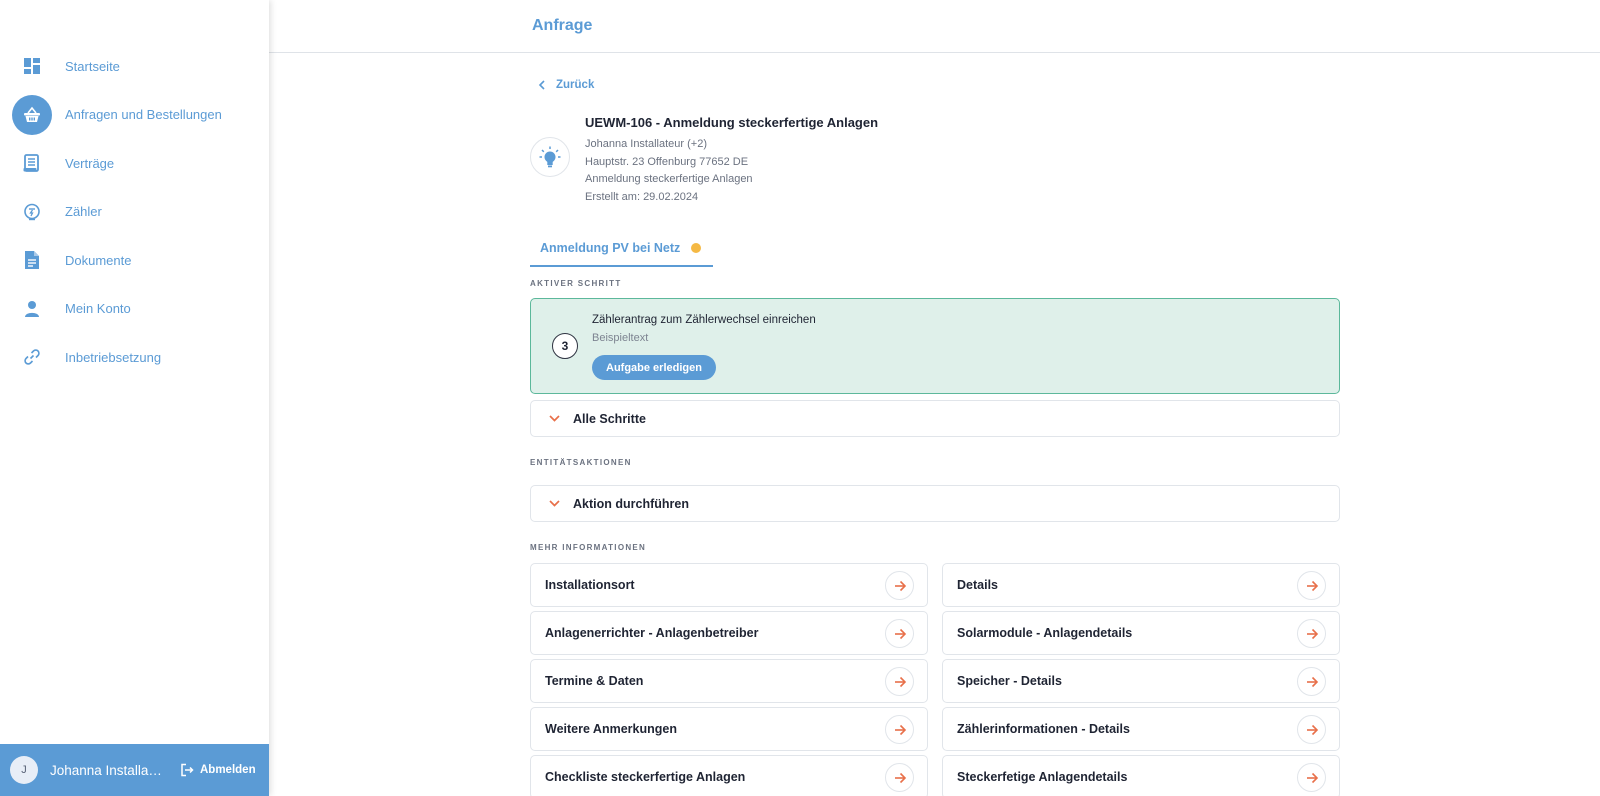 This screenshot has width=1600, height=796. I want to click on info-card-label: Steckerfetige Anlagendetails, so click(1042, 777).